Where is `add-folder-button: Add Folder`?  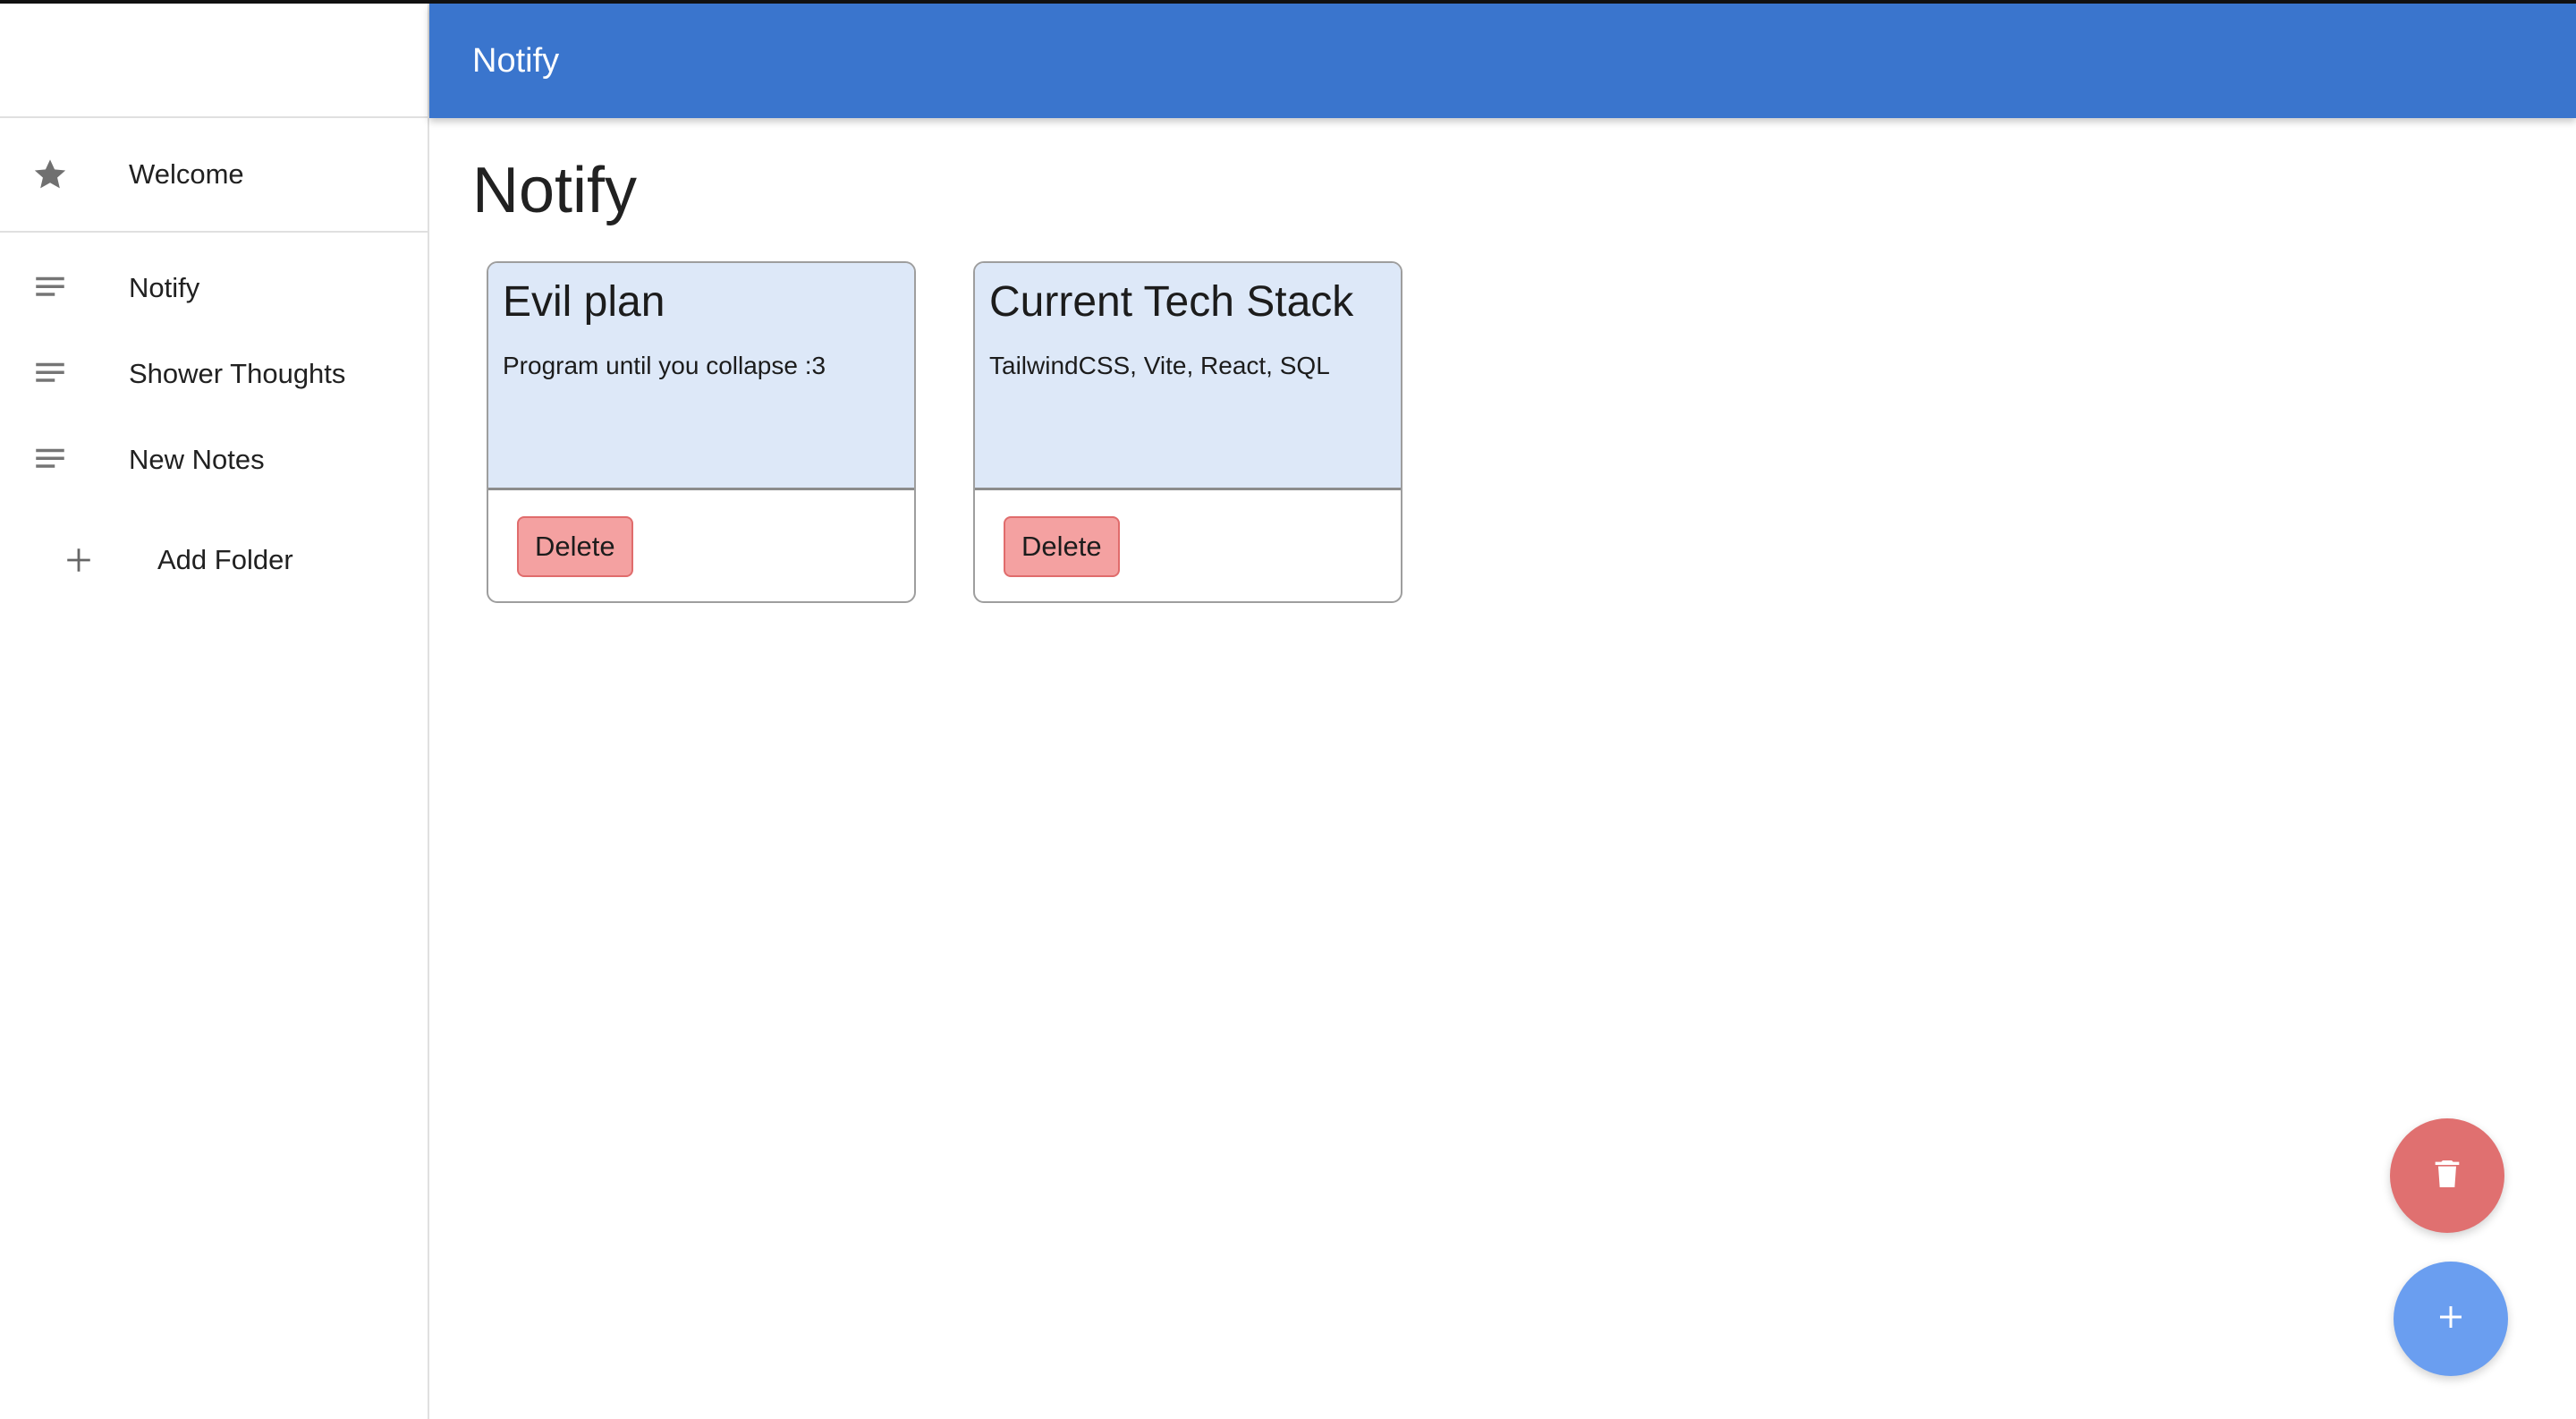
add-folder-button: Add Folder is located at coordinates (214, 560).